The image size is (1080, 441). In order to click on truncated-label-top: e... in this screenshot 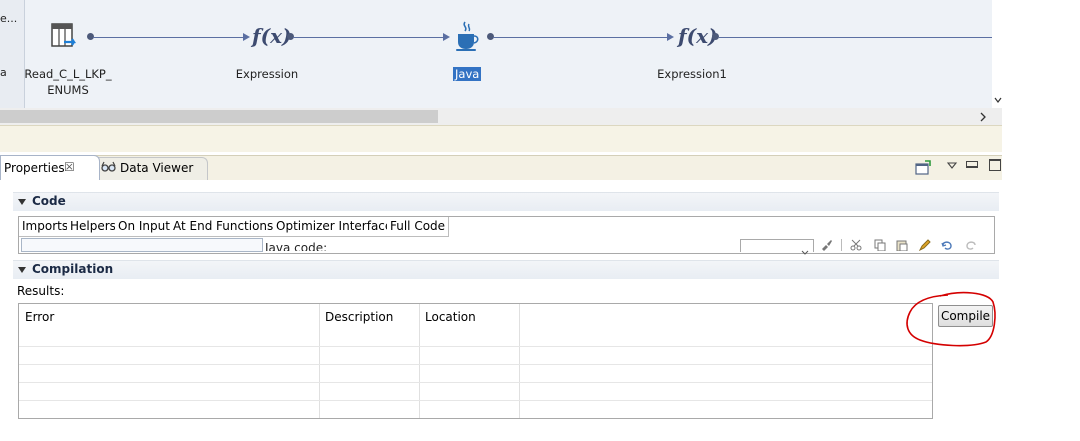, I will do `click(9, 18)`.